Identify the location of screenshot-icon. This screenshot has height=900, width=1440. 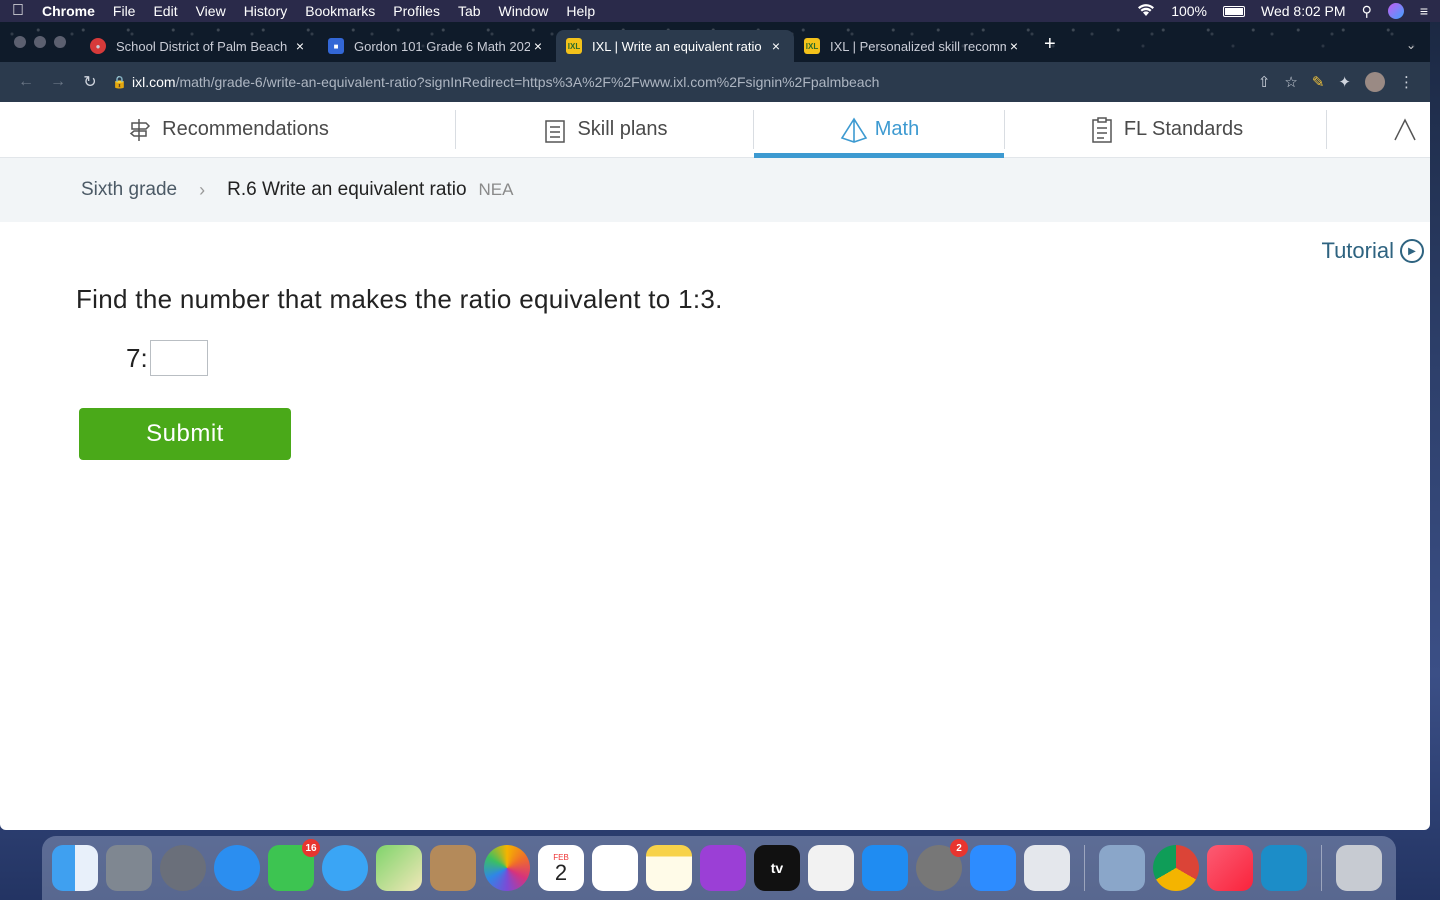
(129, 868).